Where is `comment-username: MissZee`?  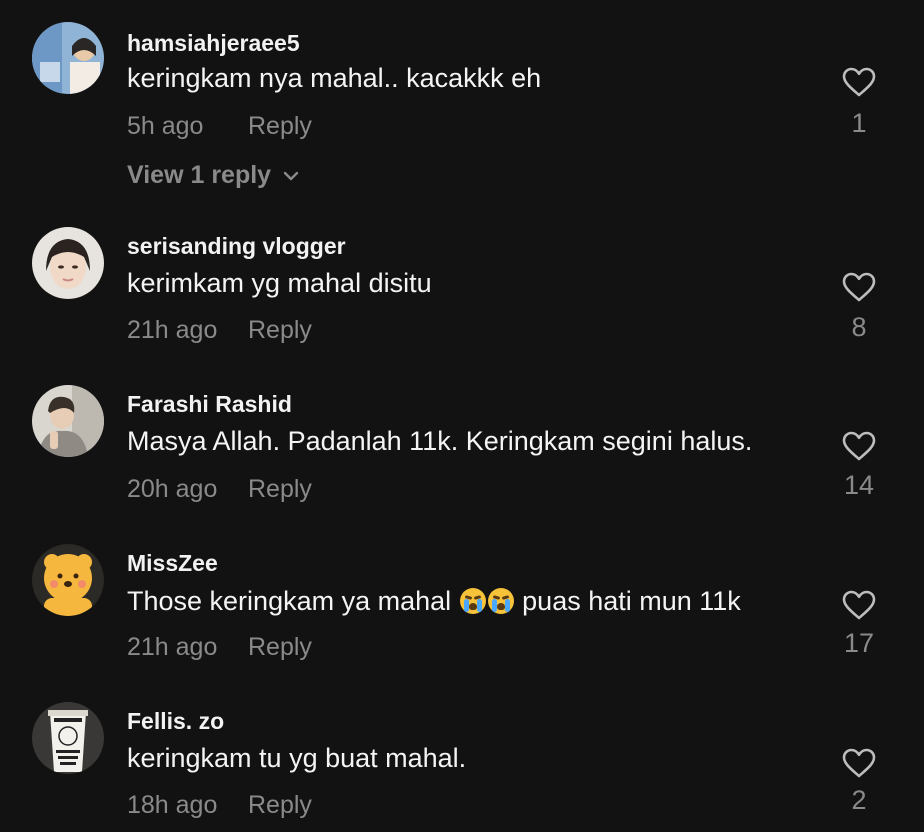
comment-username: MissZee is located at coordinates (172, 563).